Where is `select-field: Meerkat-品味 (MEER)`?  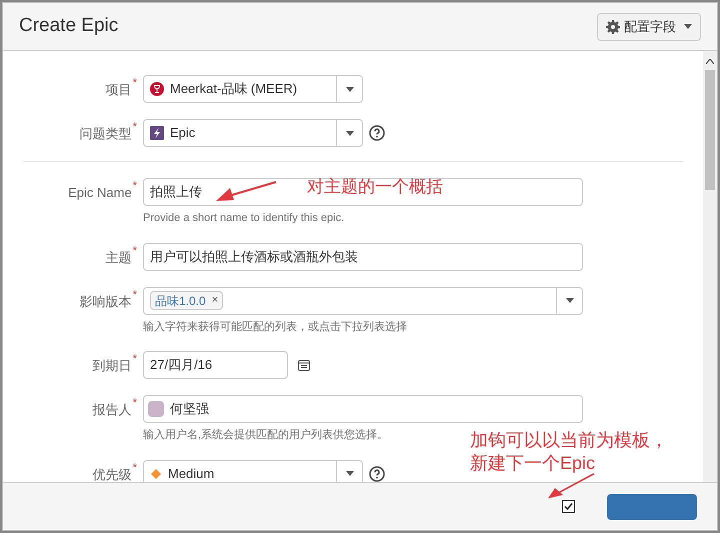 select-field: Meerkat-品味 (MEER) is located at coordinates (253, 89).